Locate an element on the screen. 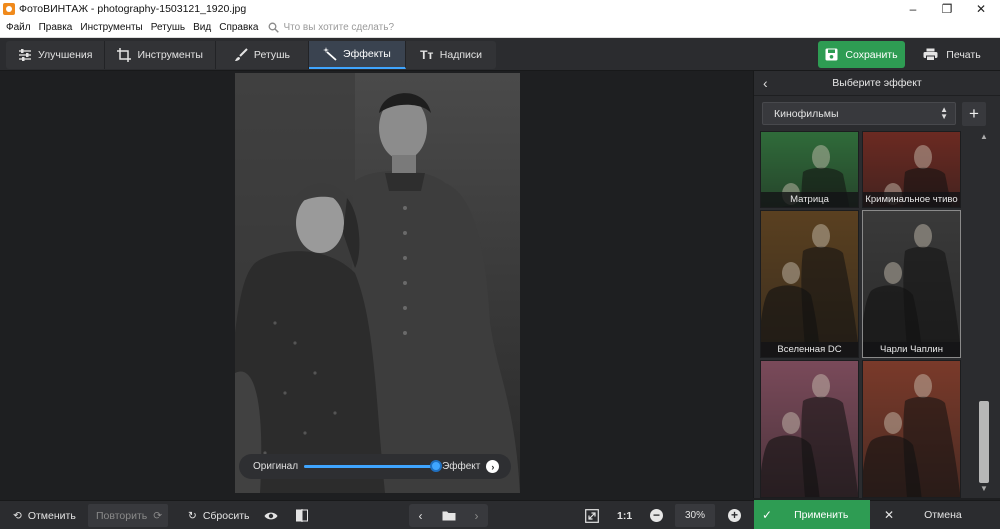 The image size is (1000, 529). sliders-icon is located at coordinates (25, 55).